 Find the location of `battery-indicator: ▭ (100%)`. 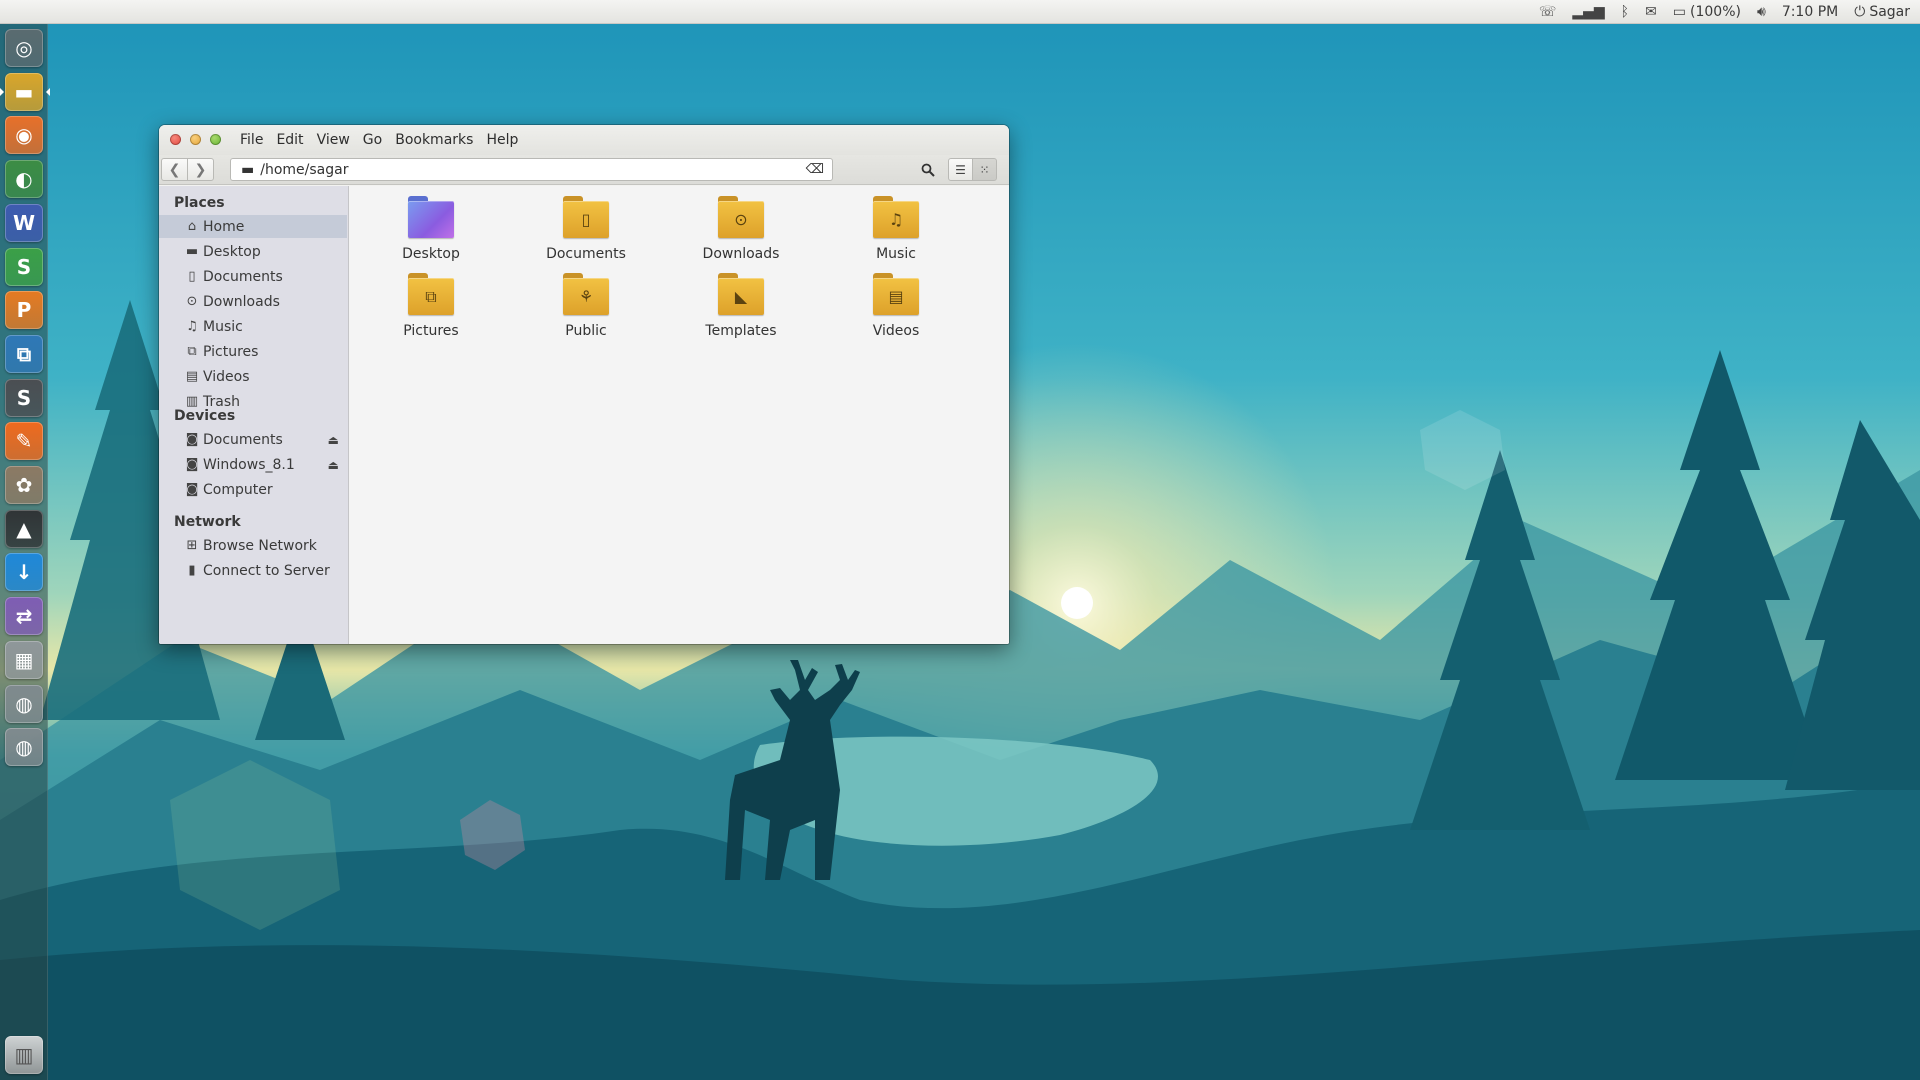

battery-indicator: ▭ (100%) is located at coordinates (1707, 12).